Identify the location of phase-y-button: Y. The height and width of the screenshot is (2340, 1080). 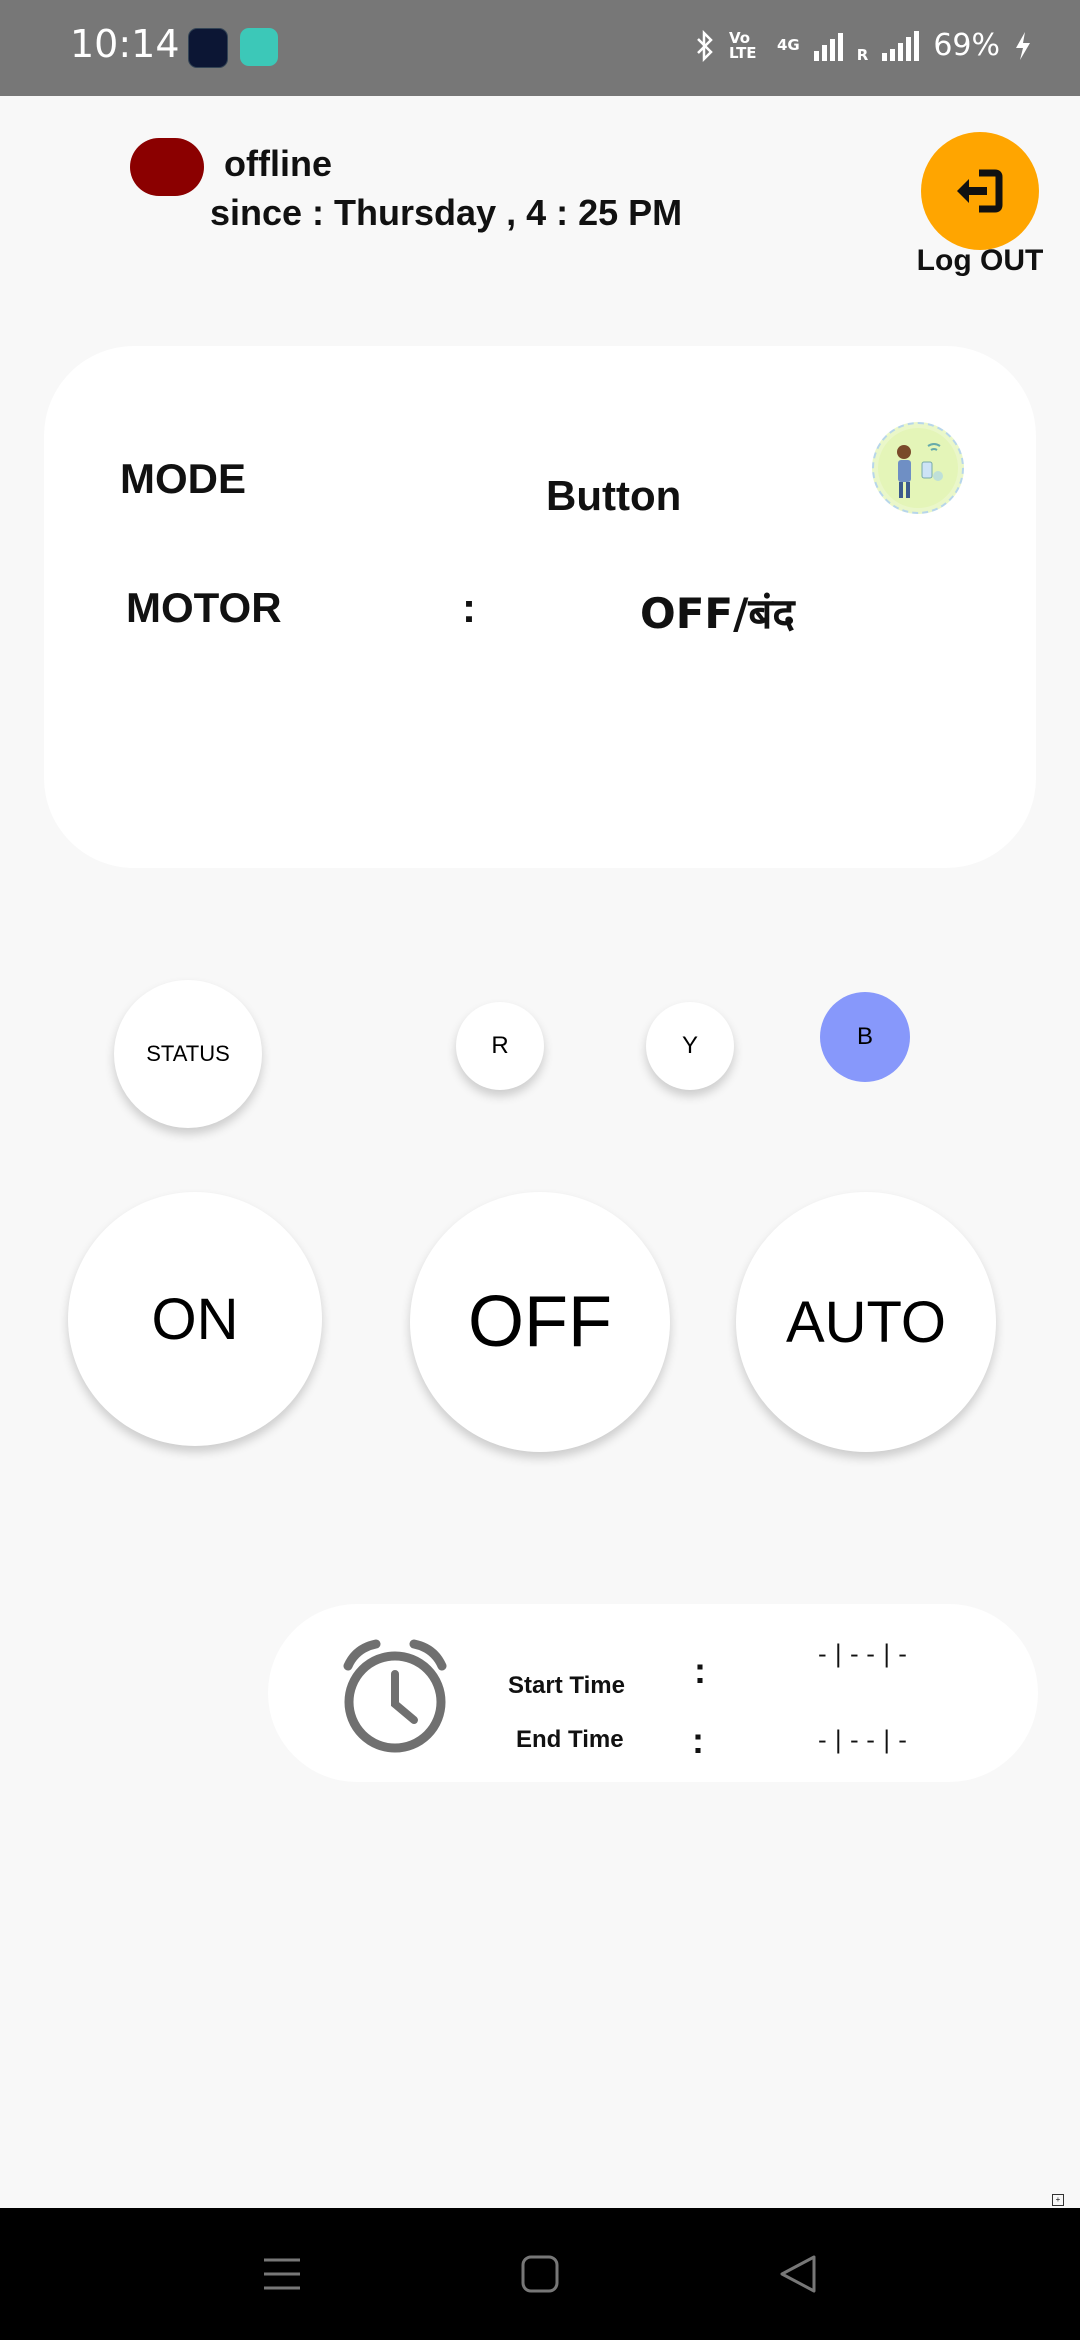
(690, 1046).